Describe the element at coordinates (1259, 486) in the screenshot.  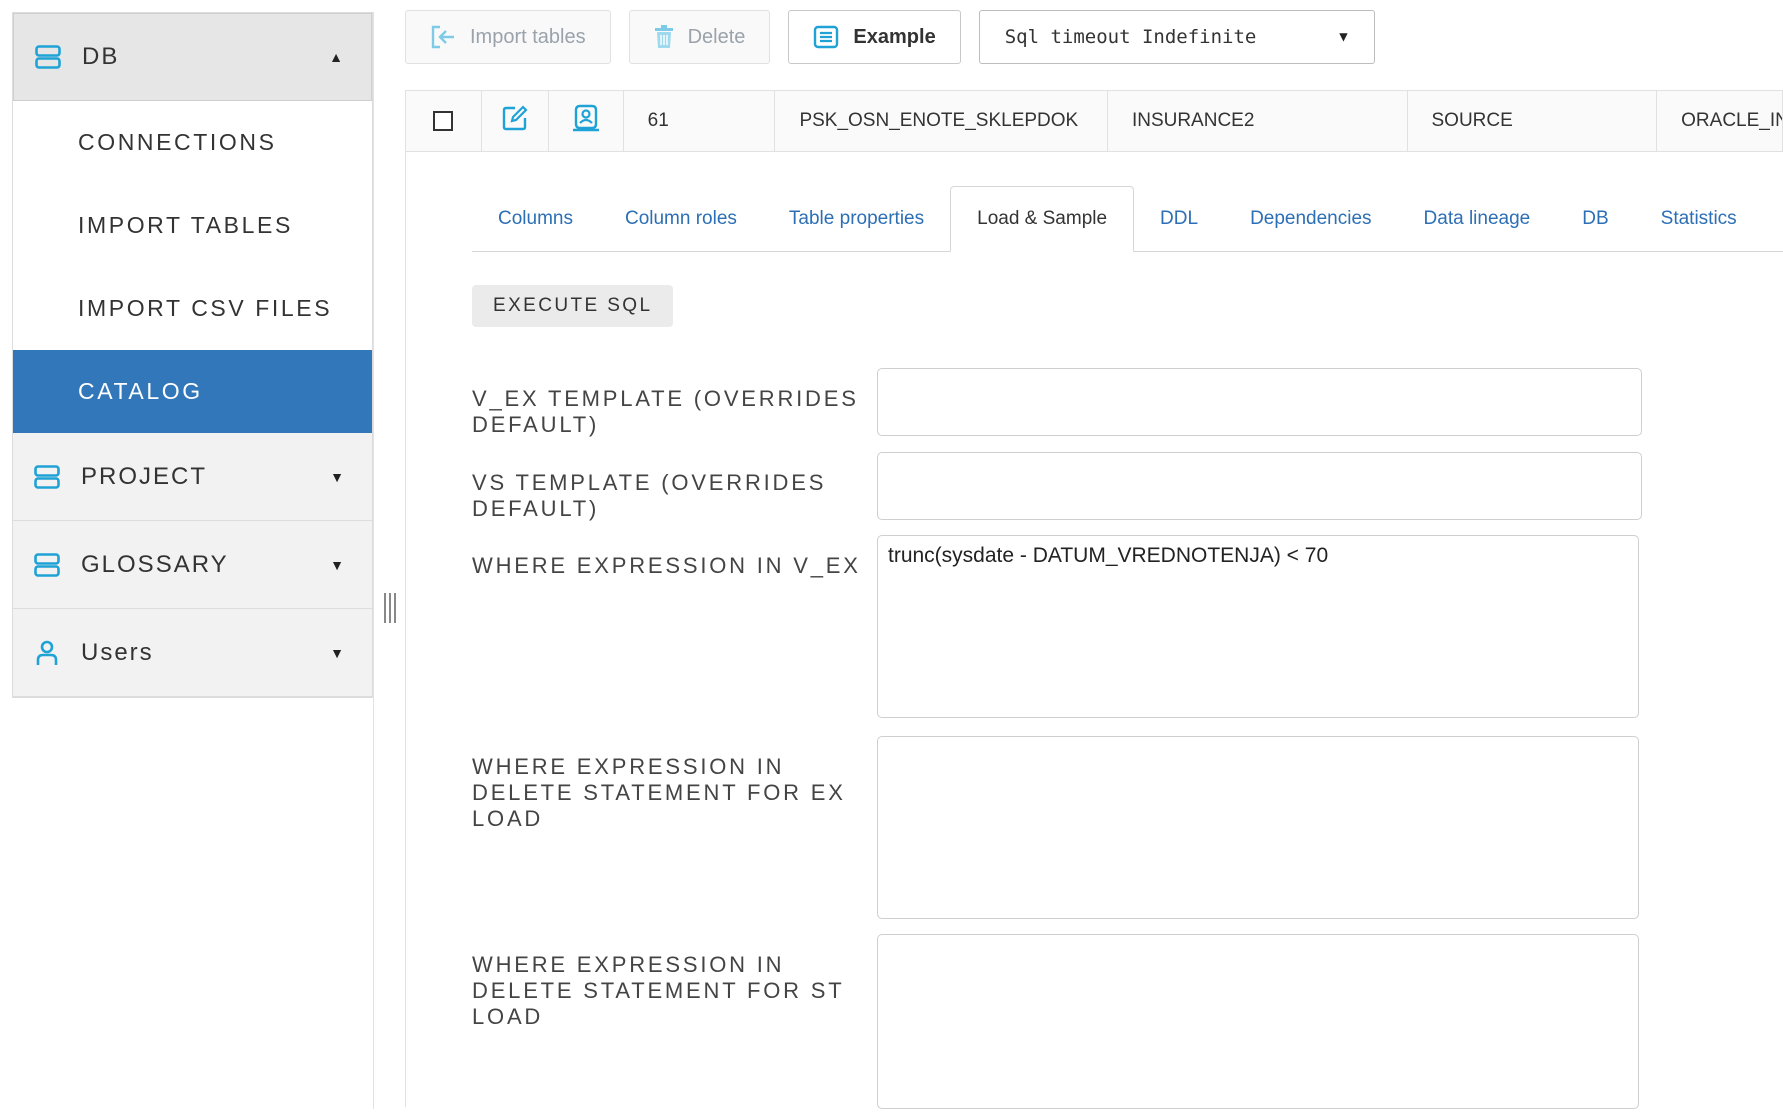
I see `vs-template-field` at that location.